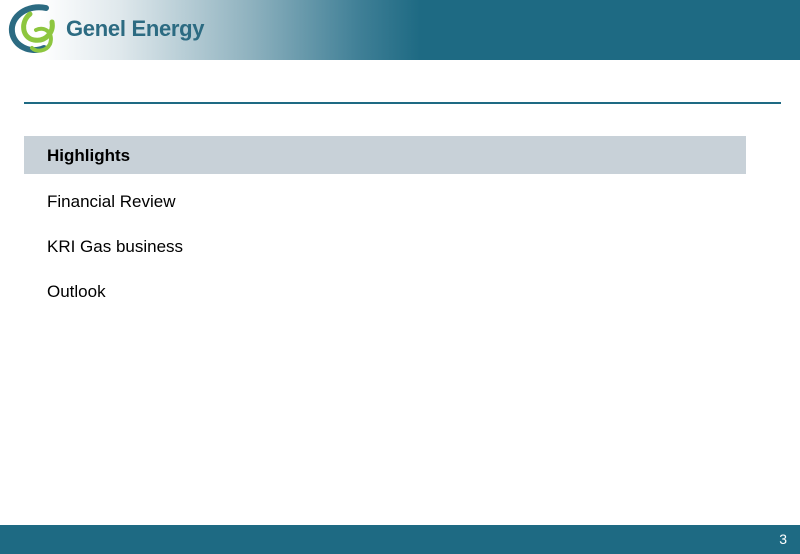 This screenshot has height=554, width=800. What do you see at coordinates (402, 103) in the screenshot?
I see `title-divider` at bounding box center [402, 103].